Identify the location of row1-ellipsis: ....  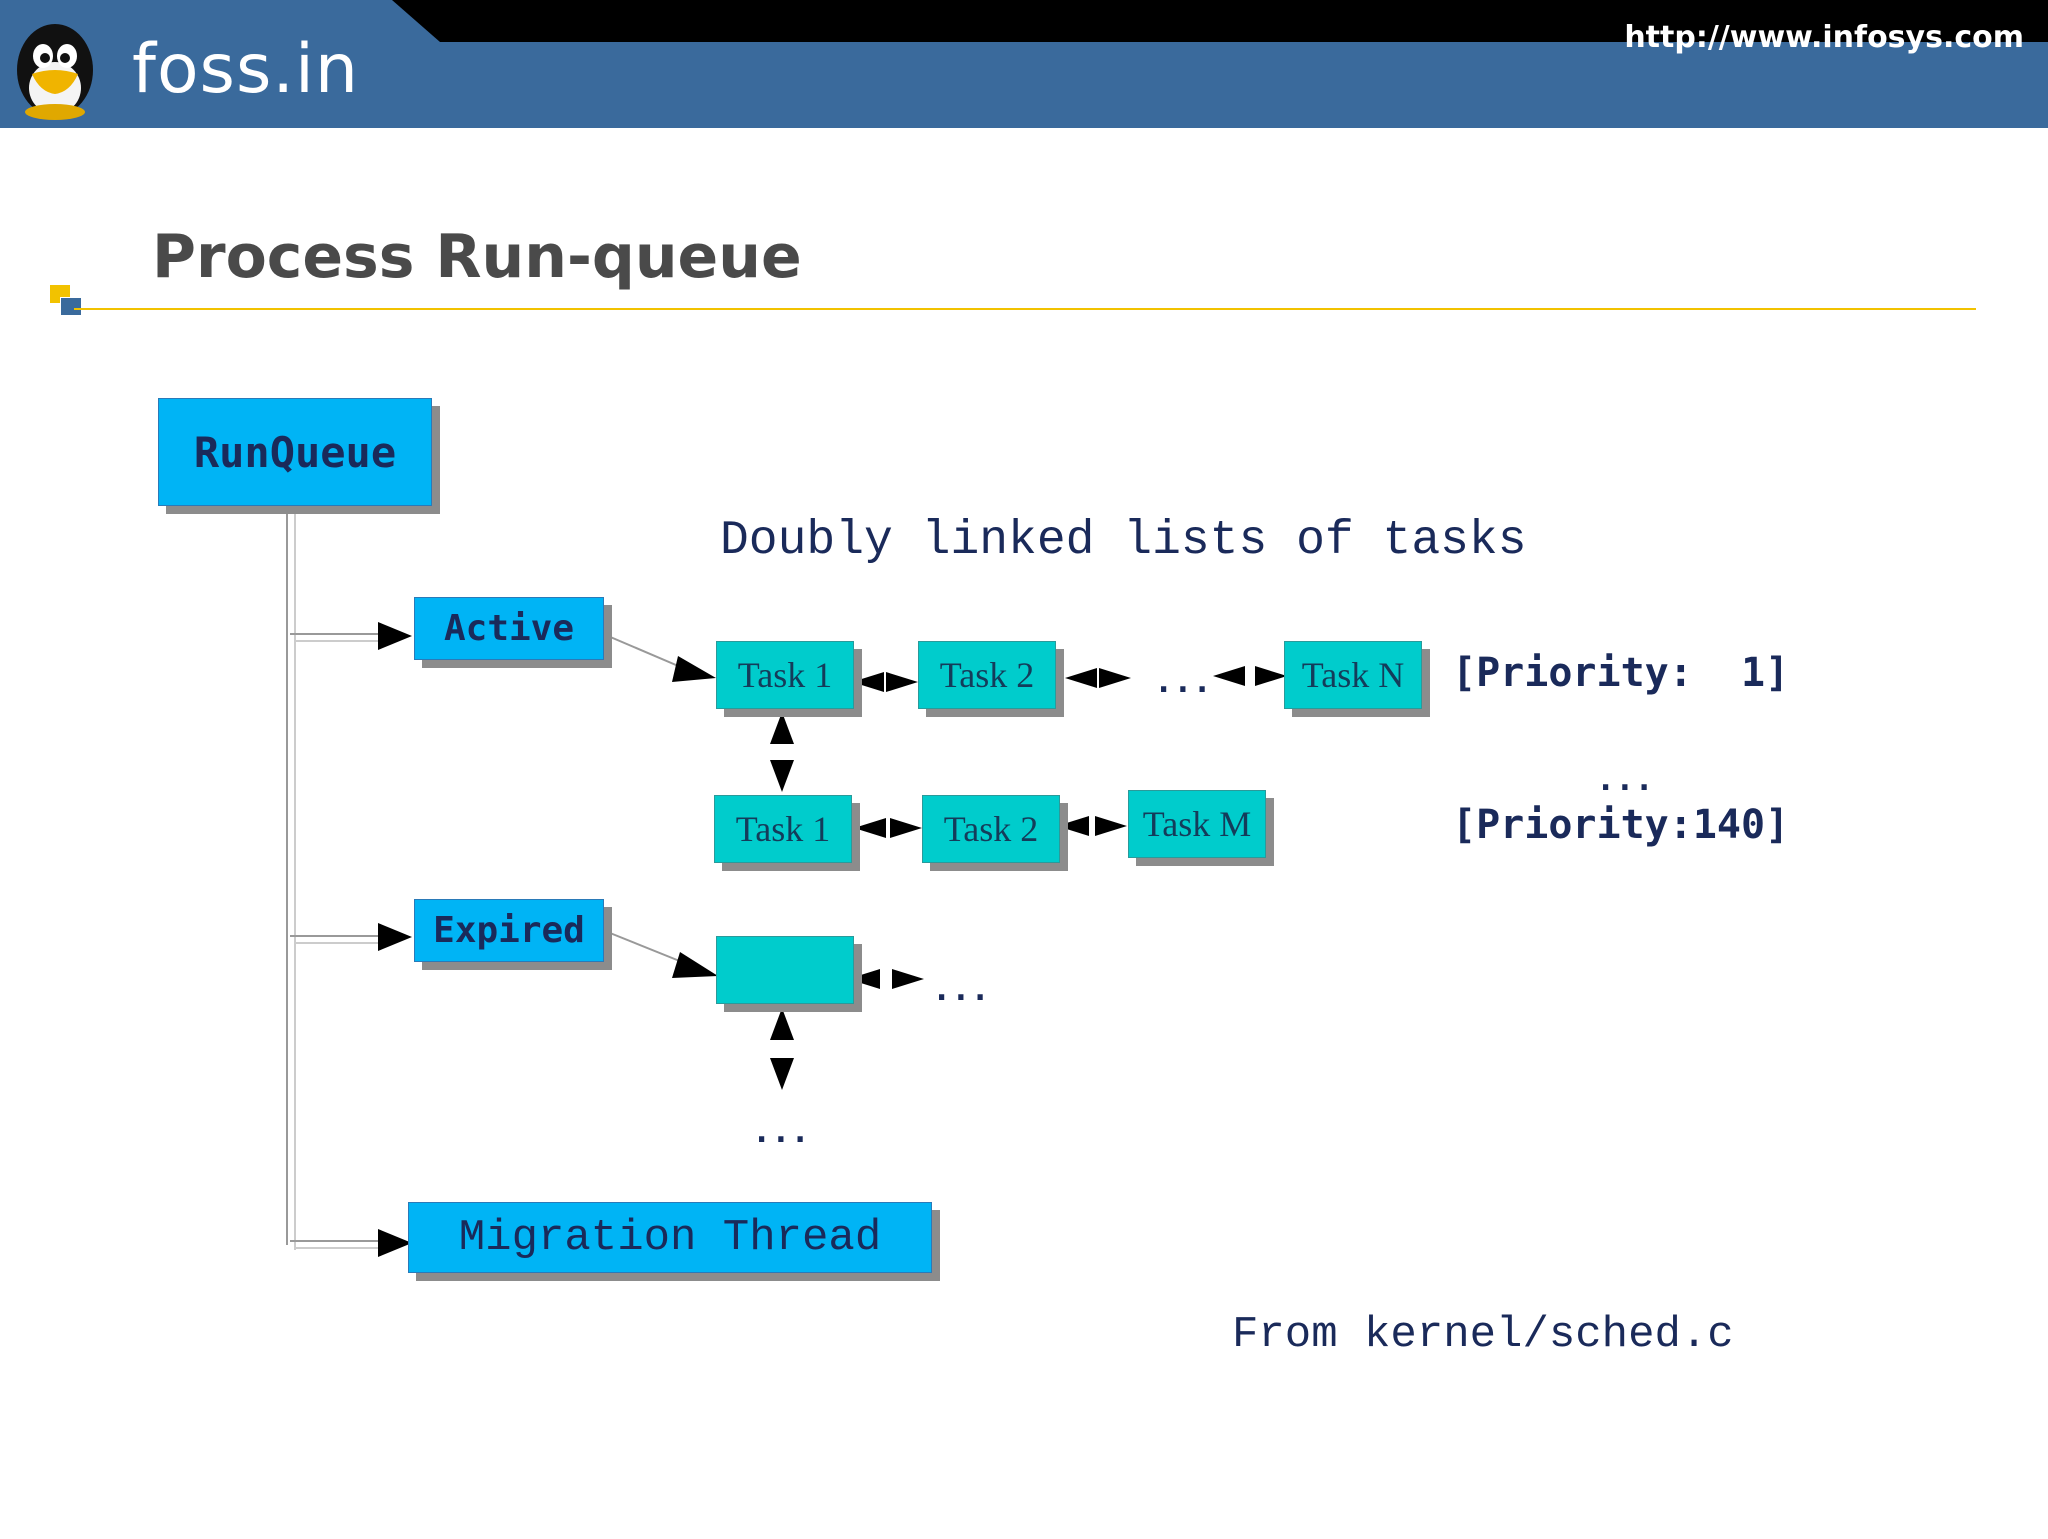
(1183, 681).